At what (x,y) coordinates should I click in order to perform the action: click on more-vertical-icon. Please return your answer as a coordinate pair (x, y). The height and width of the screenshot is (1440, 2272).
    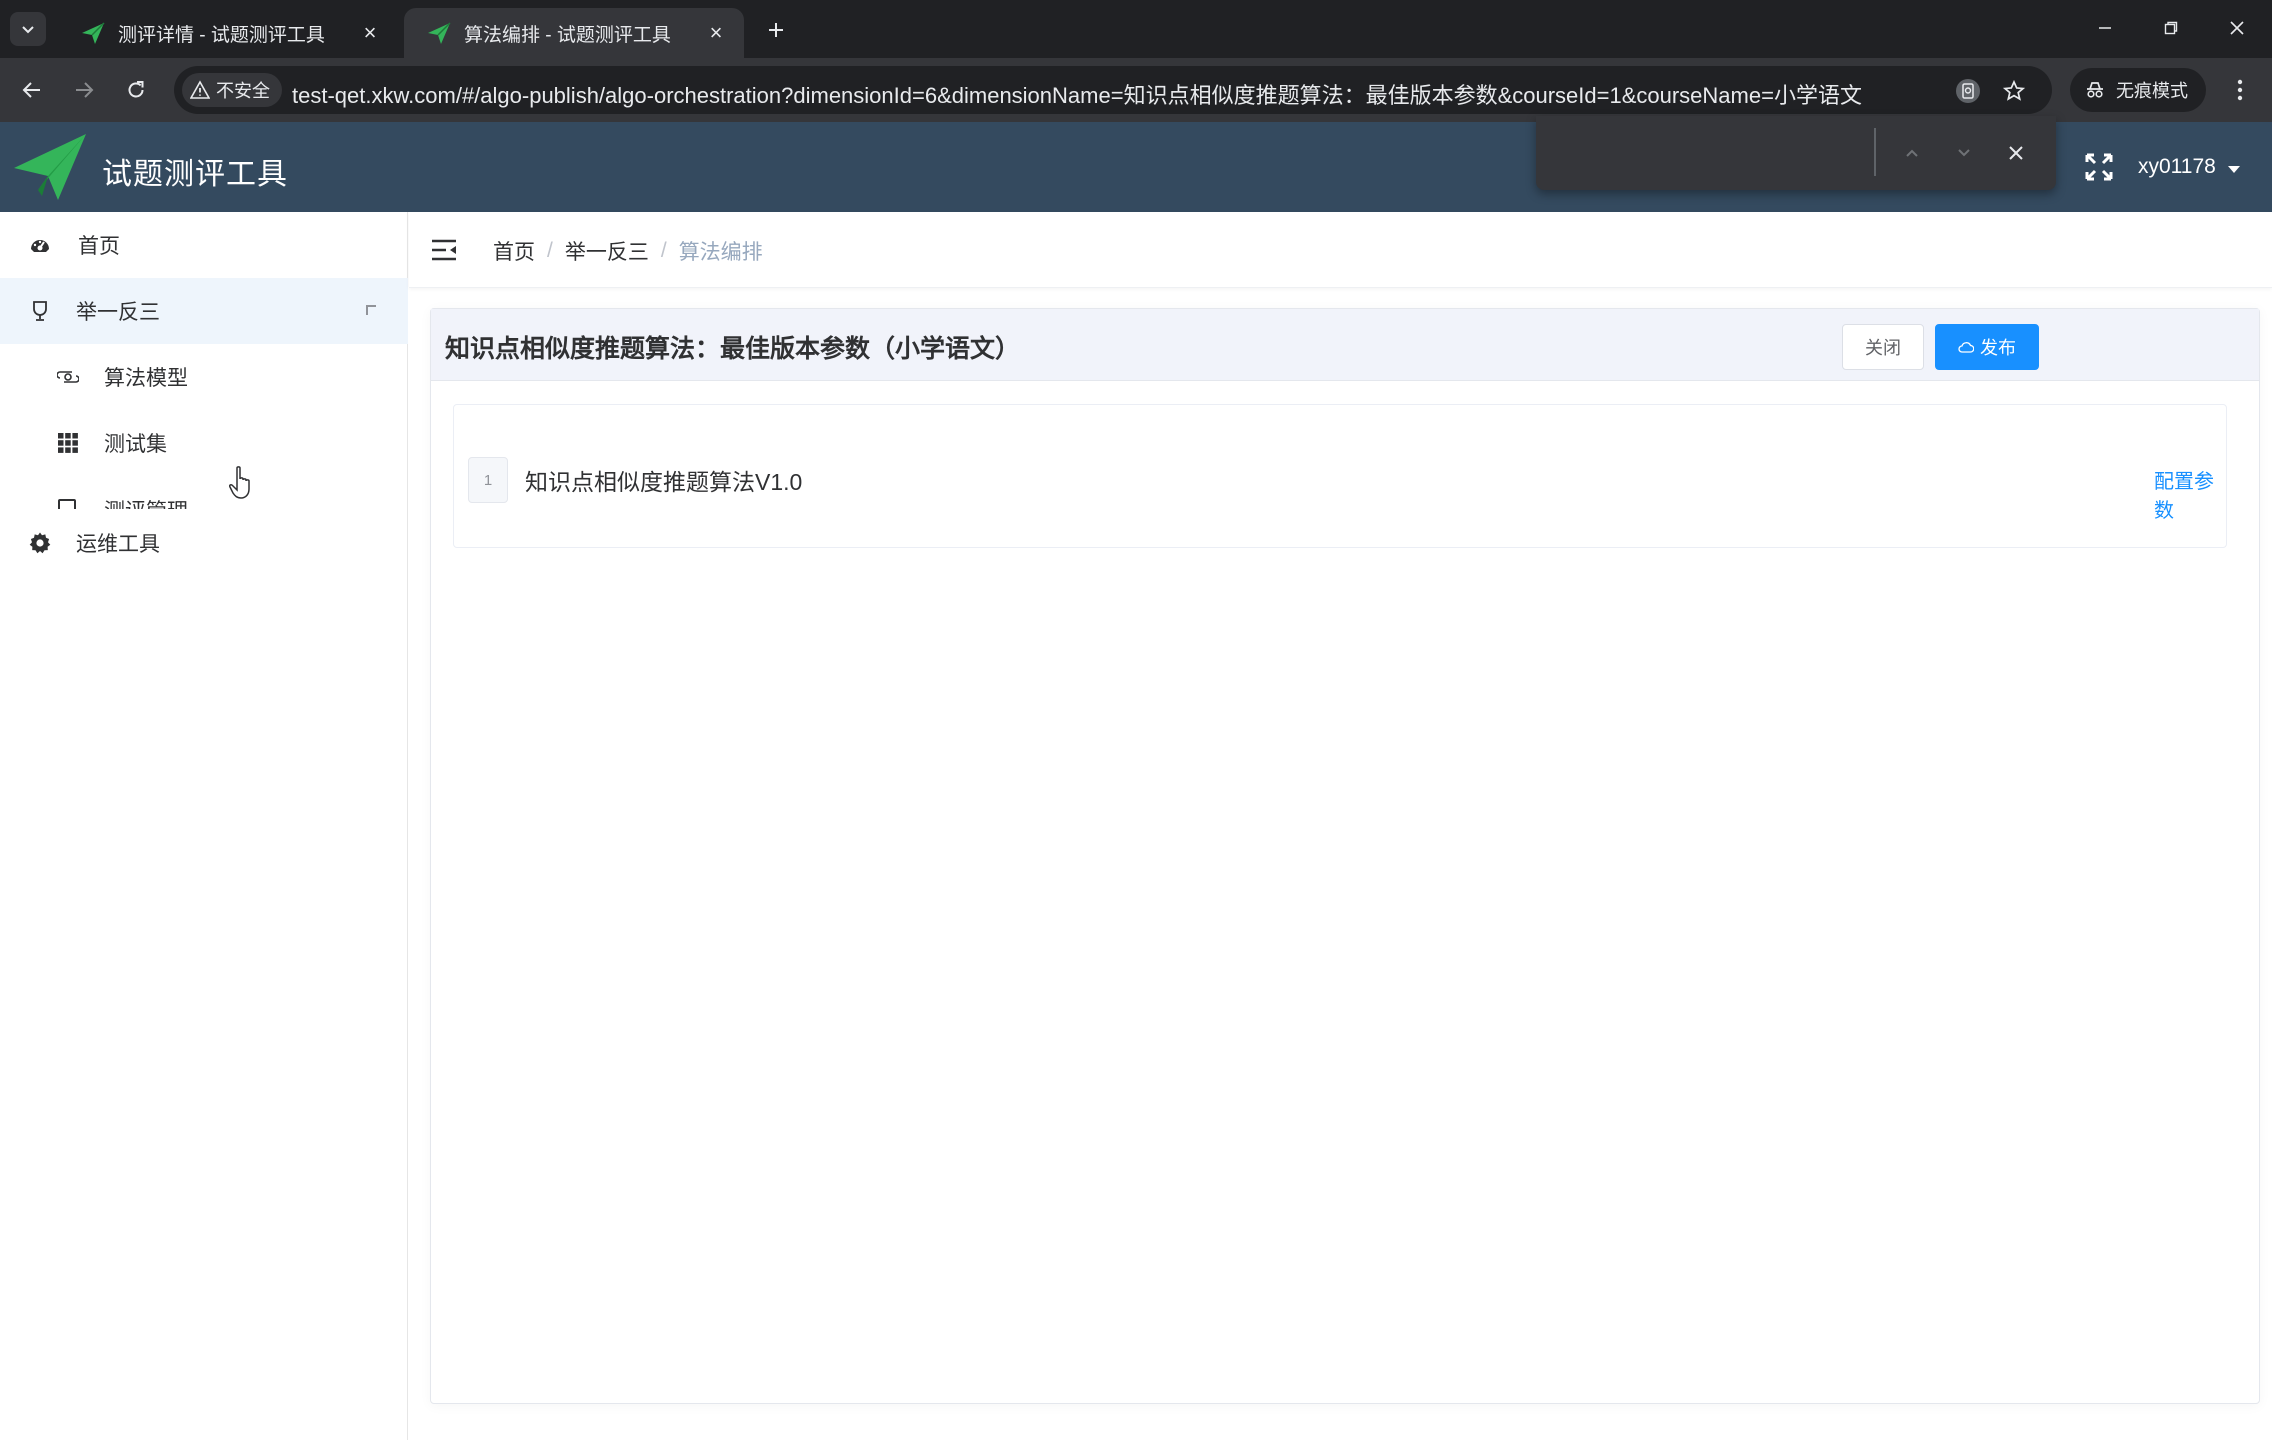
    Looking at the image, I should click on (2240, 90).